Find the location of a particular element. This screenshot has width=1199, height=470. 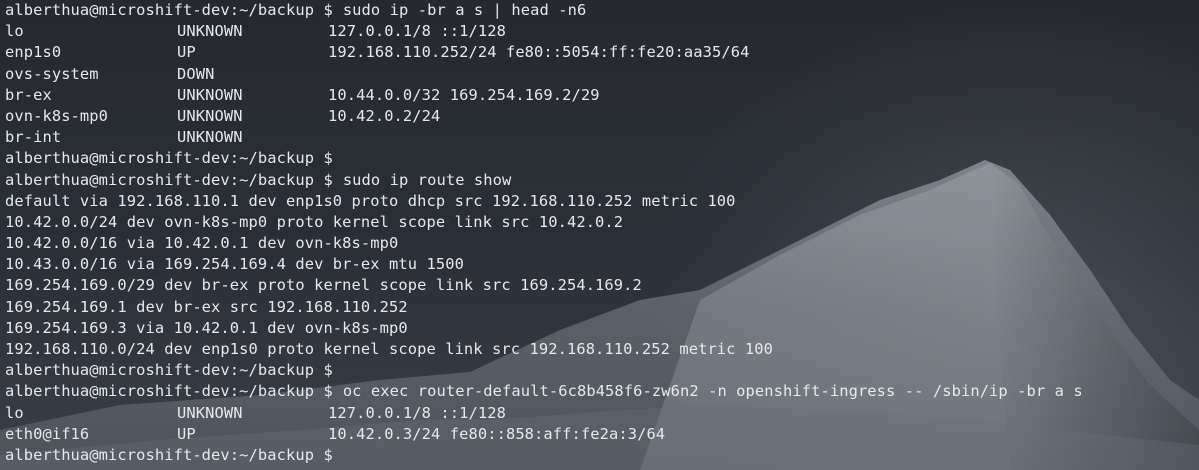

interface-row: br-int UNKNOWN is located at coordinates (544, 137).